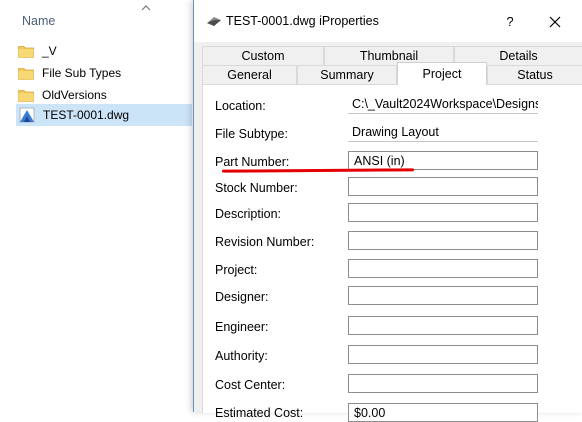  I want to click on list-item: _V, so click(37, 51).